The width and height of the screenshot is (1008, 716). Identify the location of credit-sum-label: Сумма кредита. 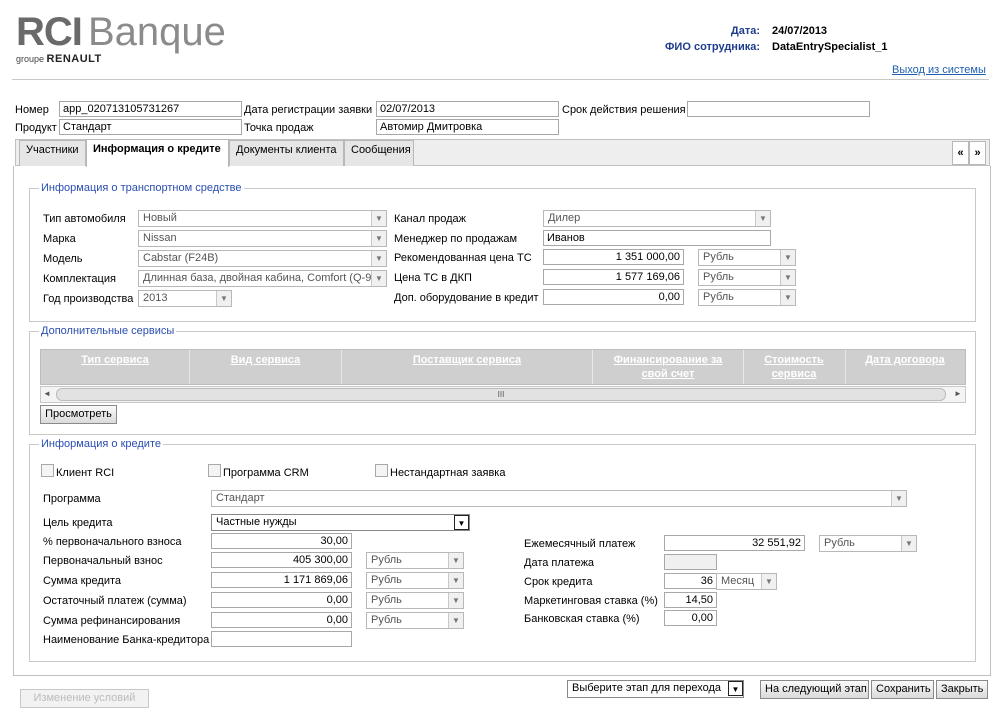
(82, 581).